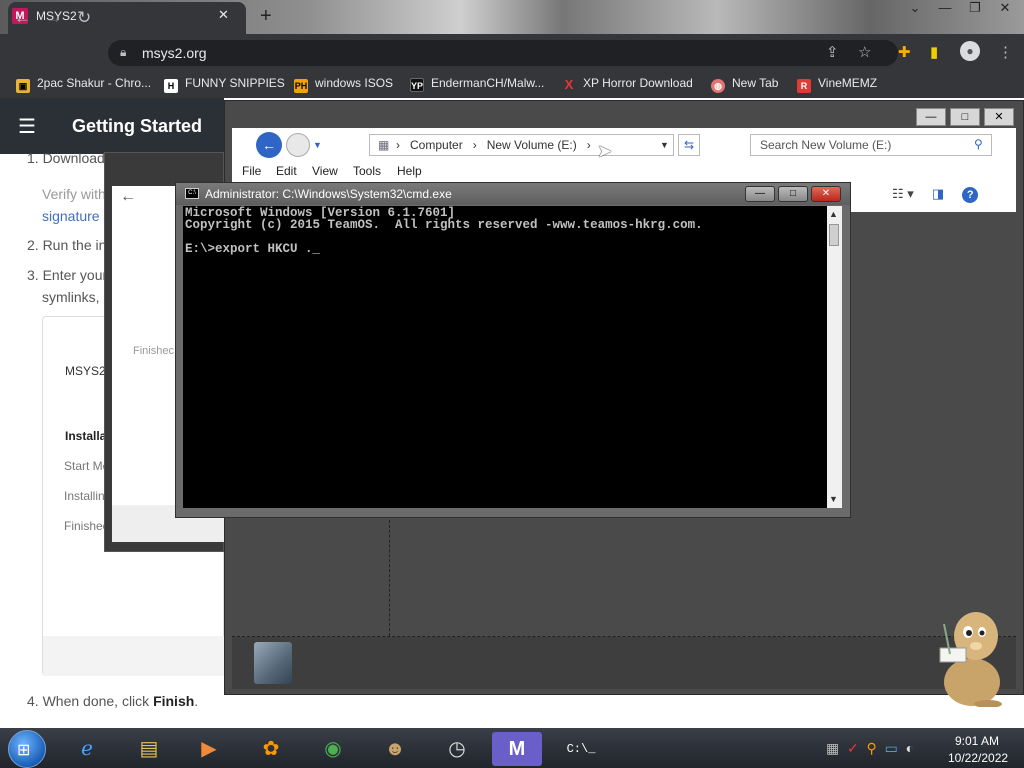 The image size is (1024, 768). I want to click on profile-avatar-icon: ●, so click(970, 51).